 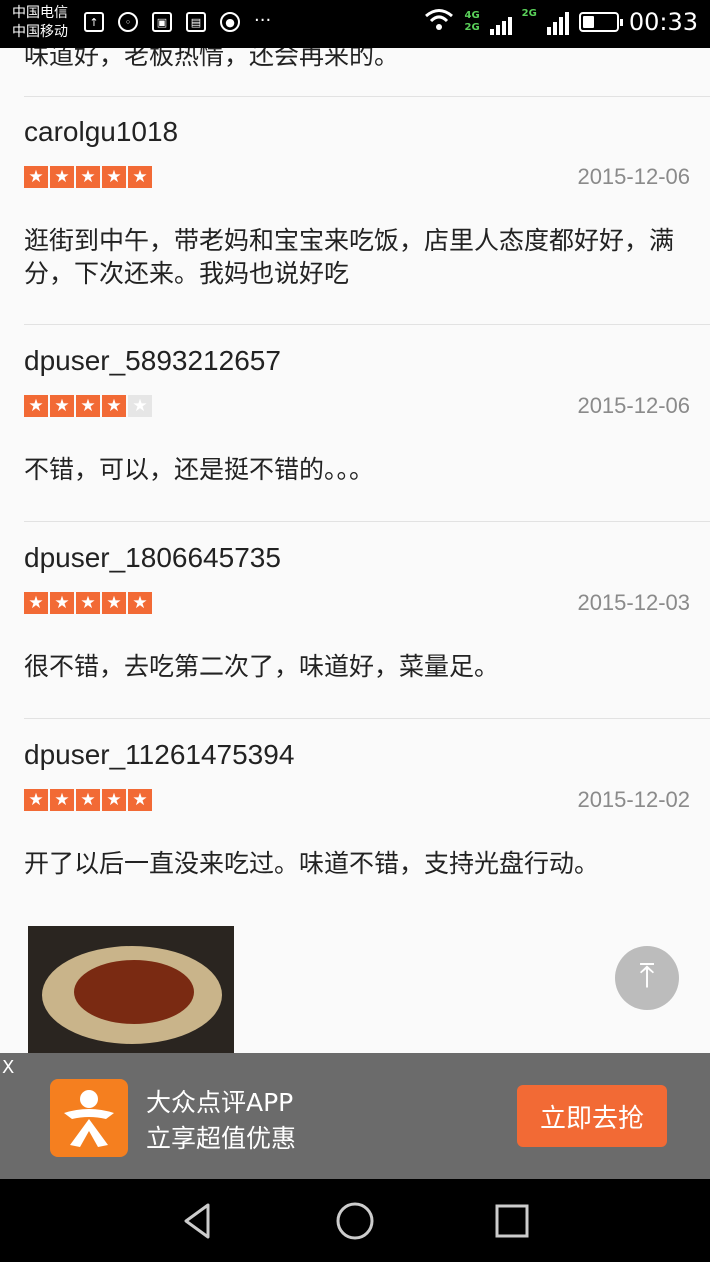 I want to click on review-text: 逛街到中午，带老妈和宝宝来吃饭，店里人态度都好好，满分，下次还来。我妈也说好吃, so click(x=349, y=257).